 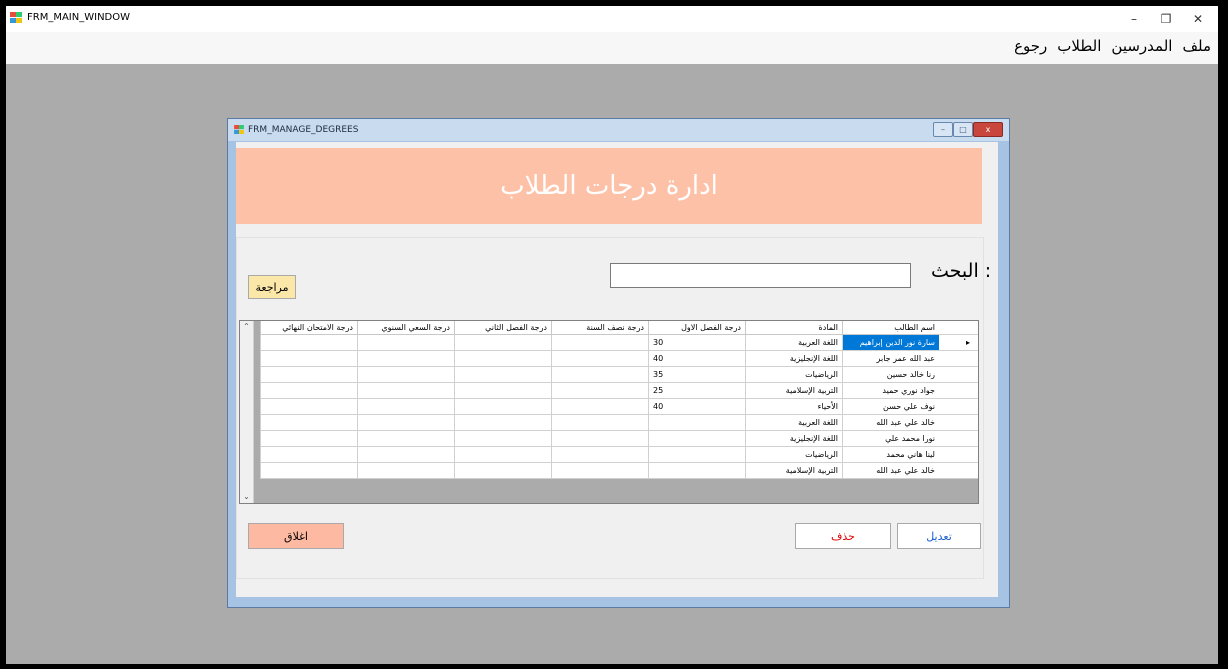 What do you see at coordinates (843, 536) in the screenshot?
I see `delete-button: حذف` at bounding box center [843, 536].